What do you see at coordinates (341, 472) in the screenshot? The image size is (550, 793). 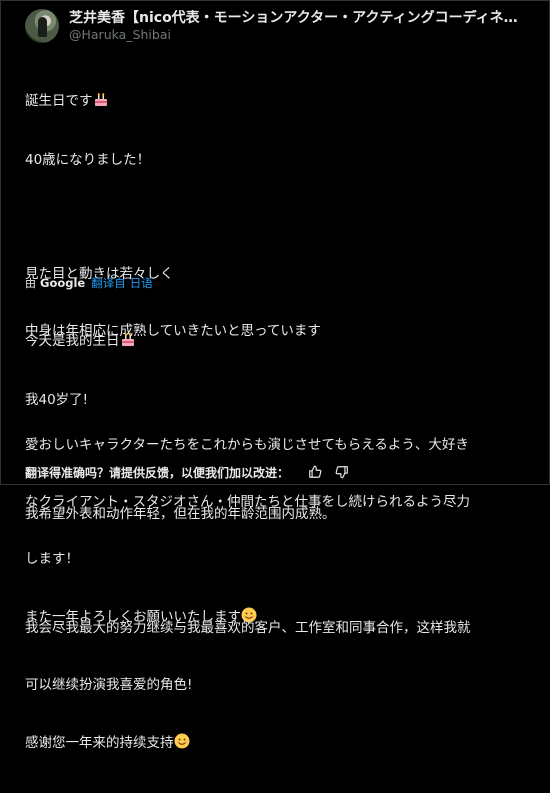 I see `thumbs-down-icon` at bounding box center [341, 472].